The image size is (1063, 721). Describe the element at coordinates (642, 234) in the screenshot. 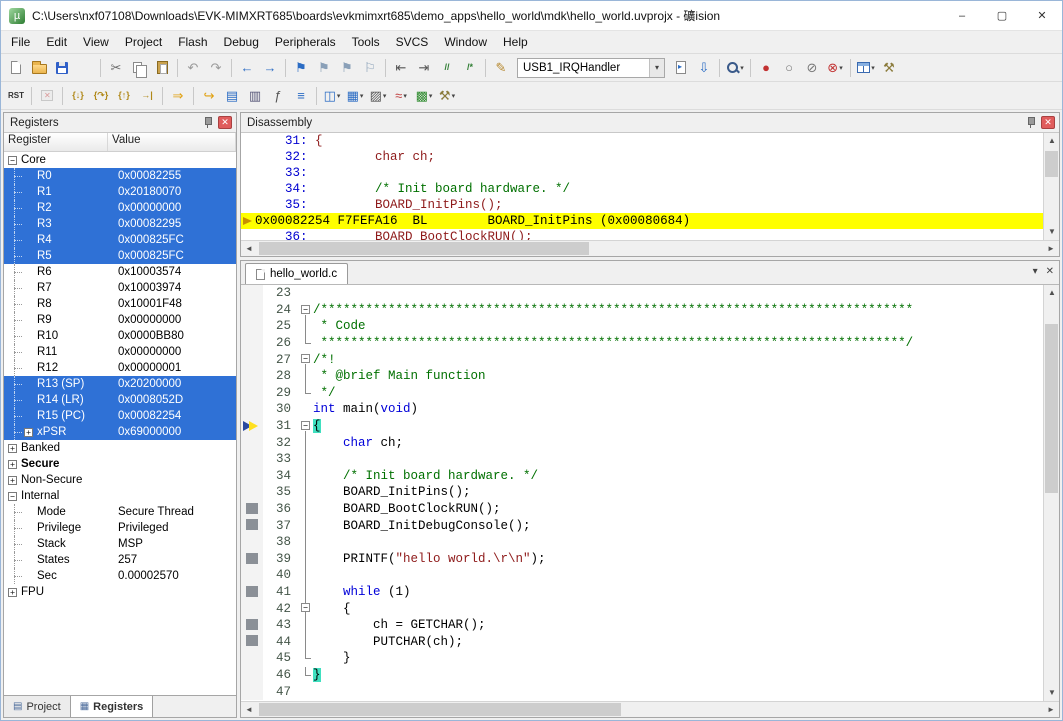

I see `disassembly-line: 36: BOARD_BootClockRUN();` at that location.